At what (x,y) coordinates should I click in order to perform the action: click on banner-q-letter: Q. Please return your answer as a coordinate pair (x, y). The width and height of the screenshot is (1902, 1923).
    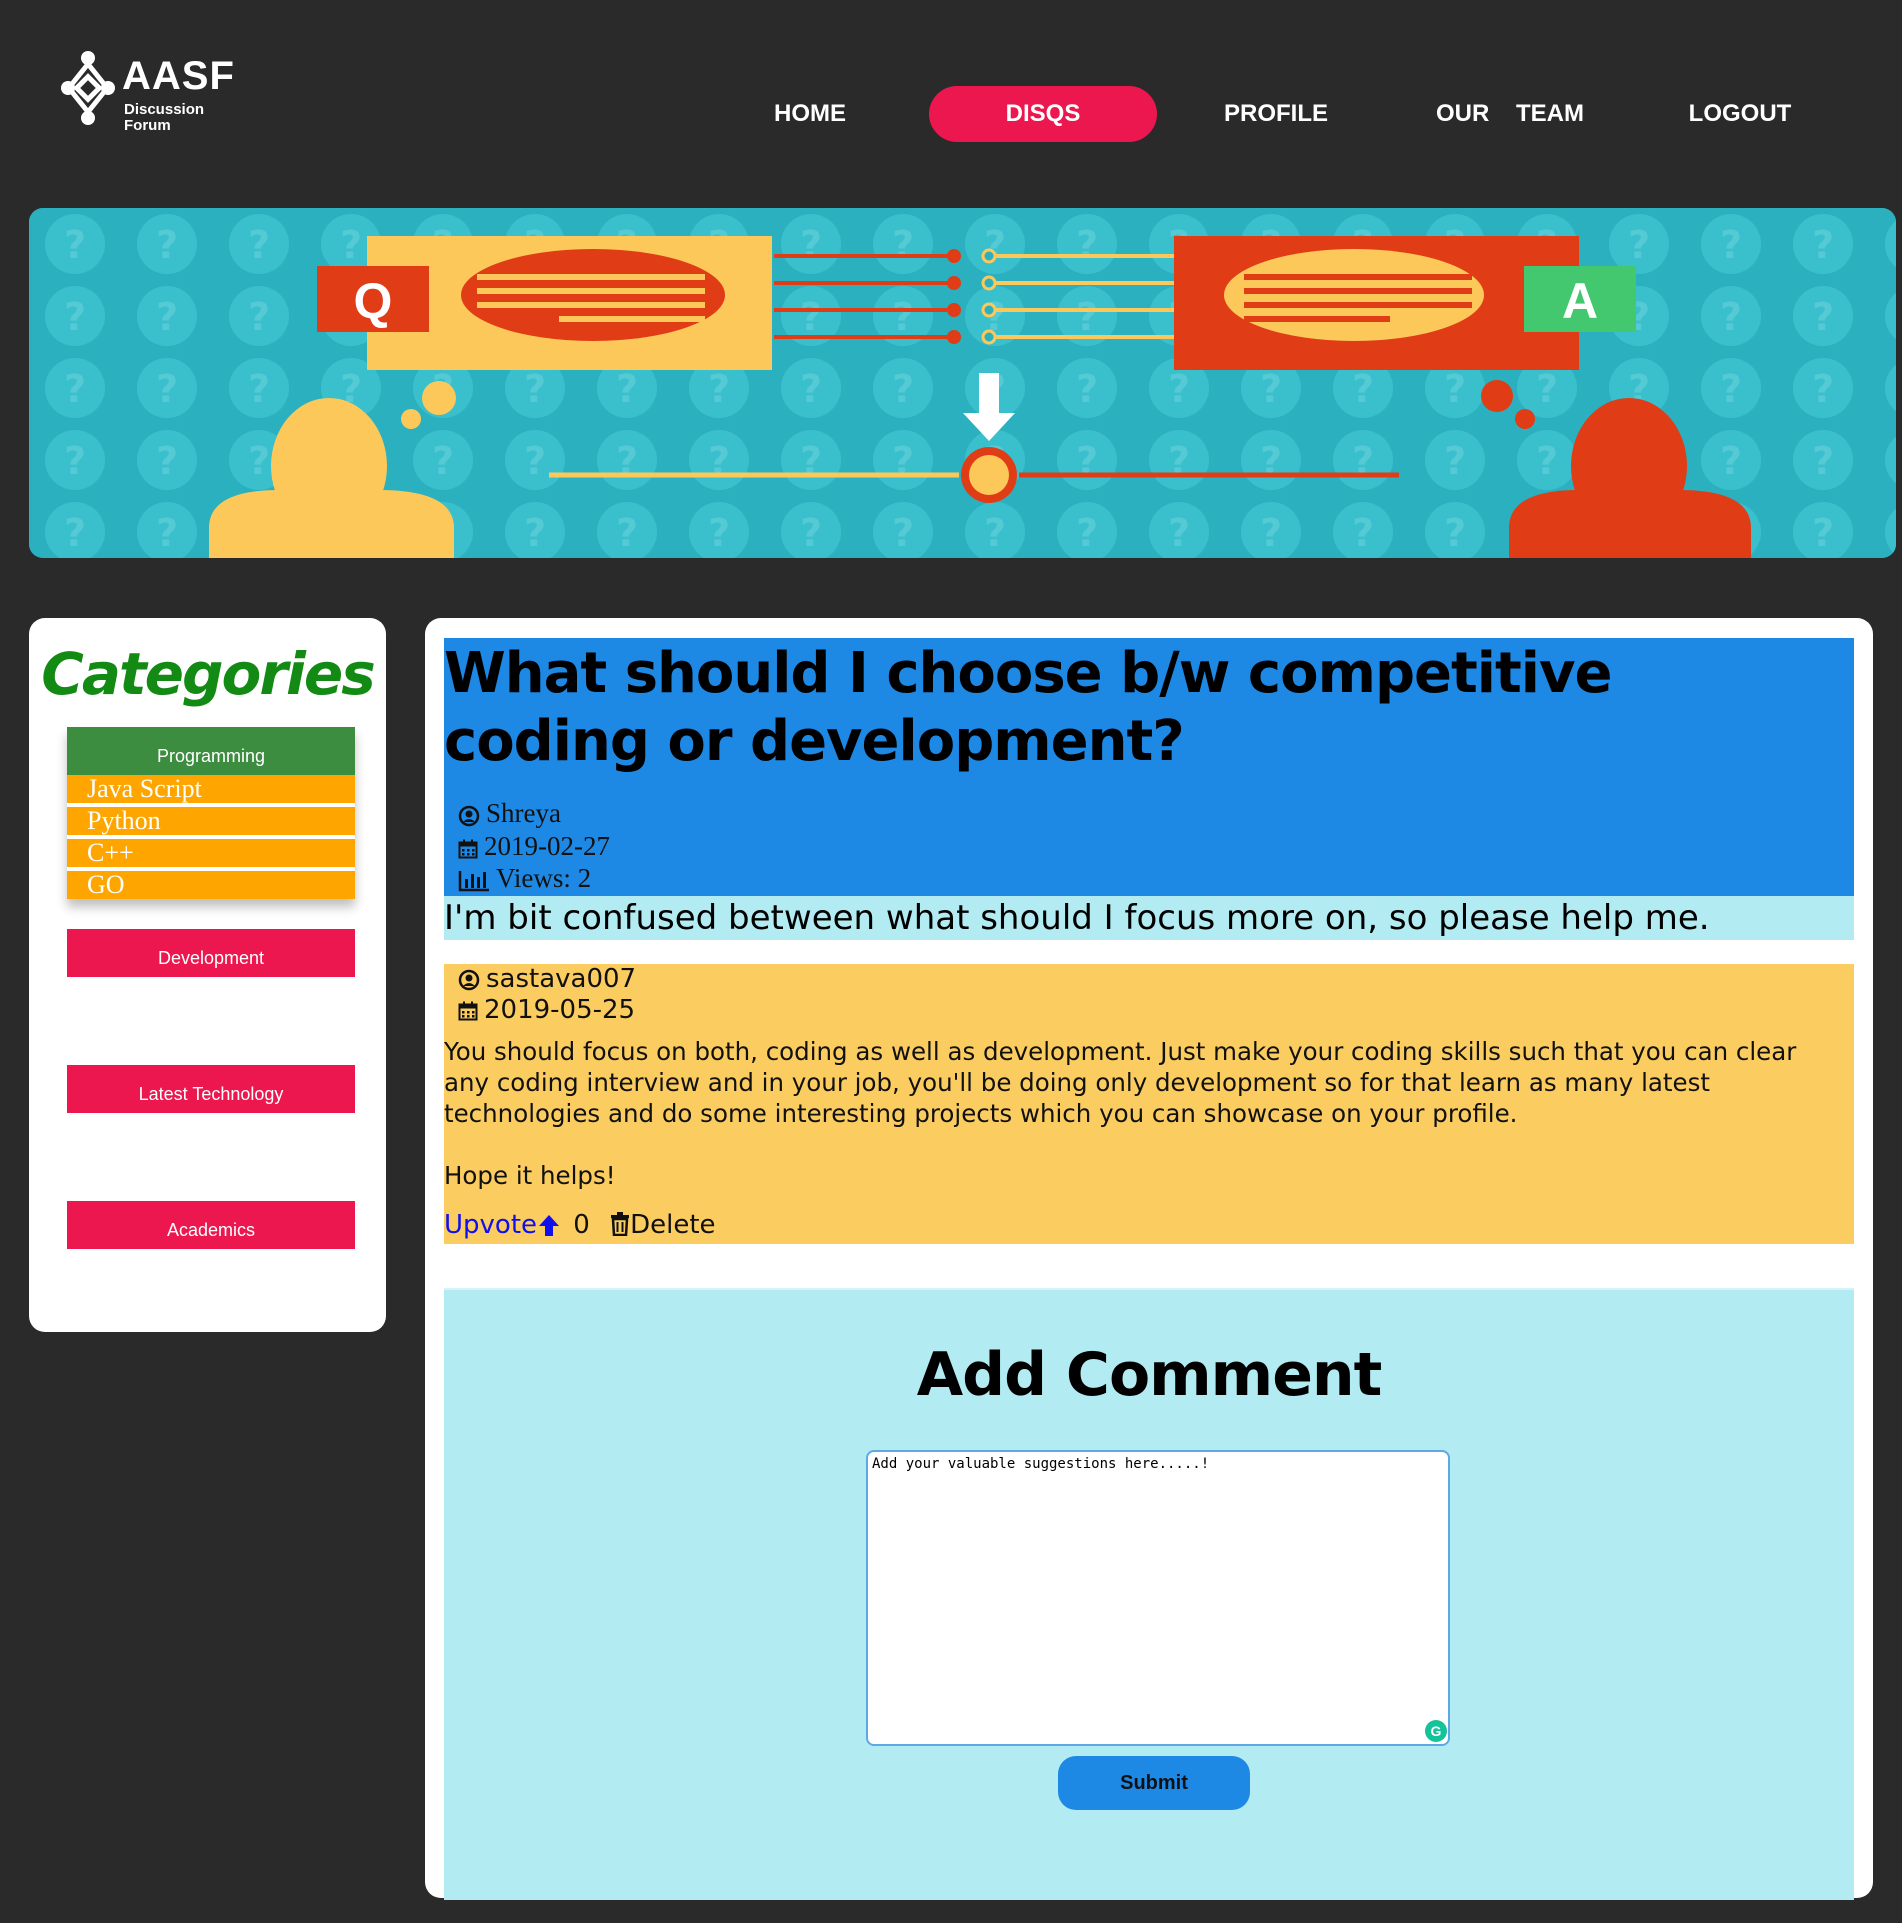
    Looking at the image, I should click on (373, 301).